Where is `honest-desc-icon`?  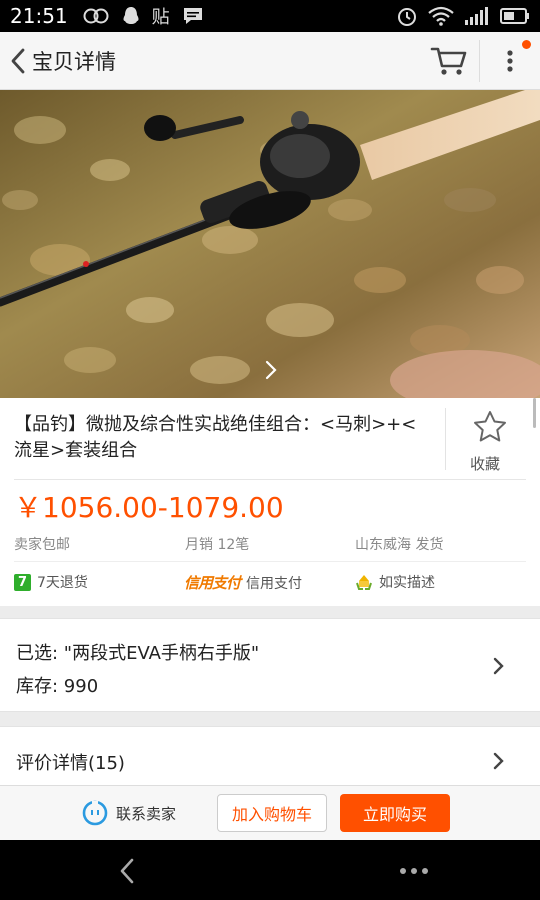 honest-desc-icon is located at coordinates (364, 582).